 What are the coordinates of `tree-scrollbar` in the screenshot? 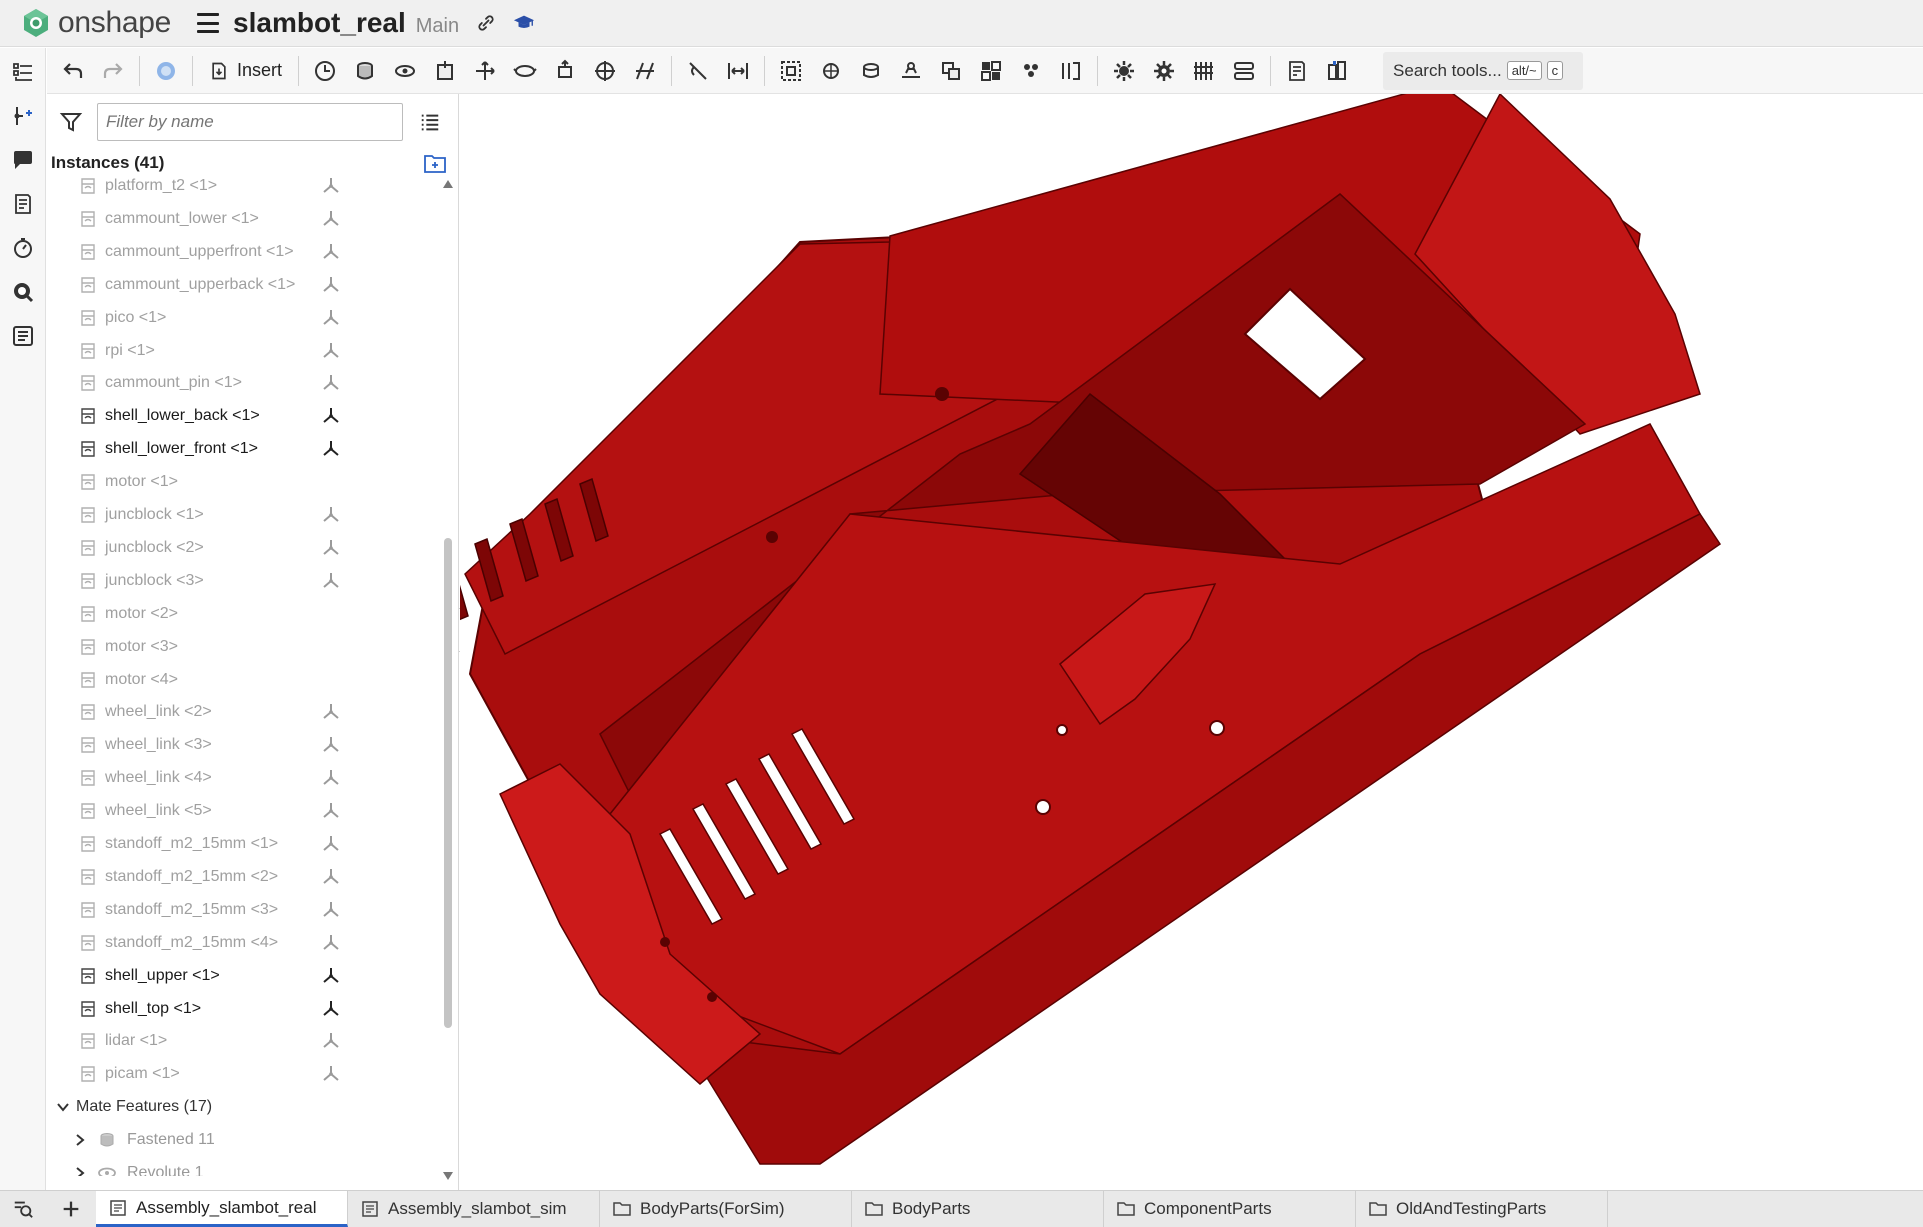 It's located at (448, 680).